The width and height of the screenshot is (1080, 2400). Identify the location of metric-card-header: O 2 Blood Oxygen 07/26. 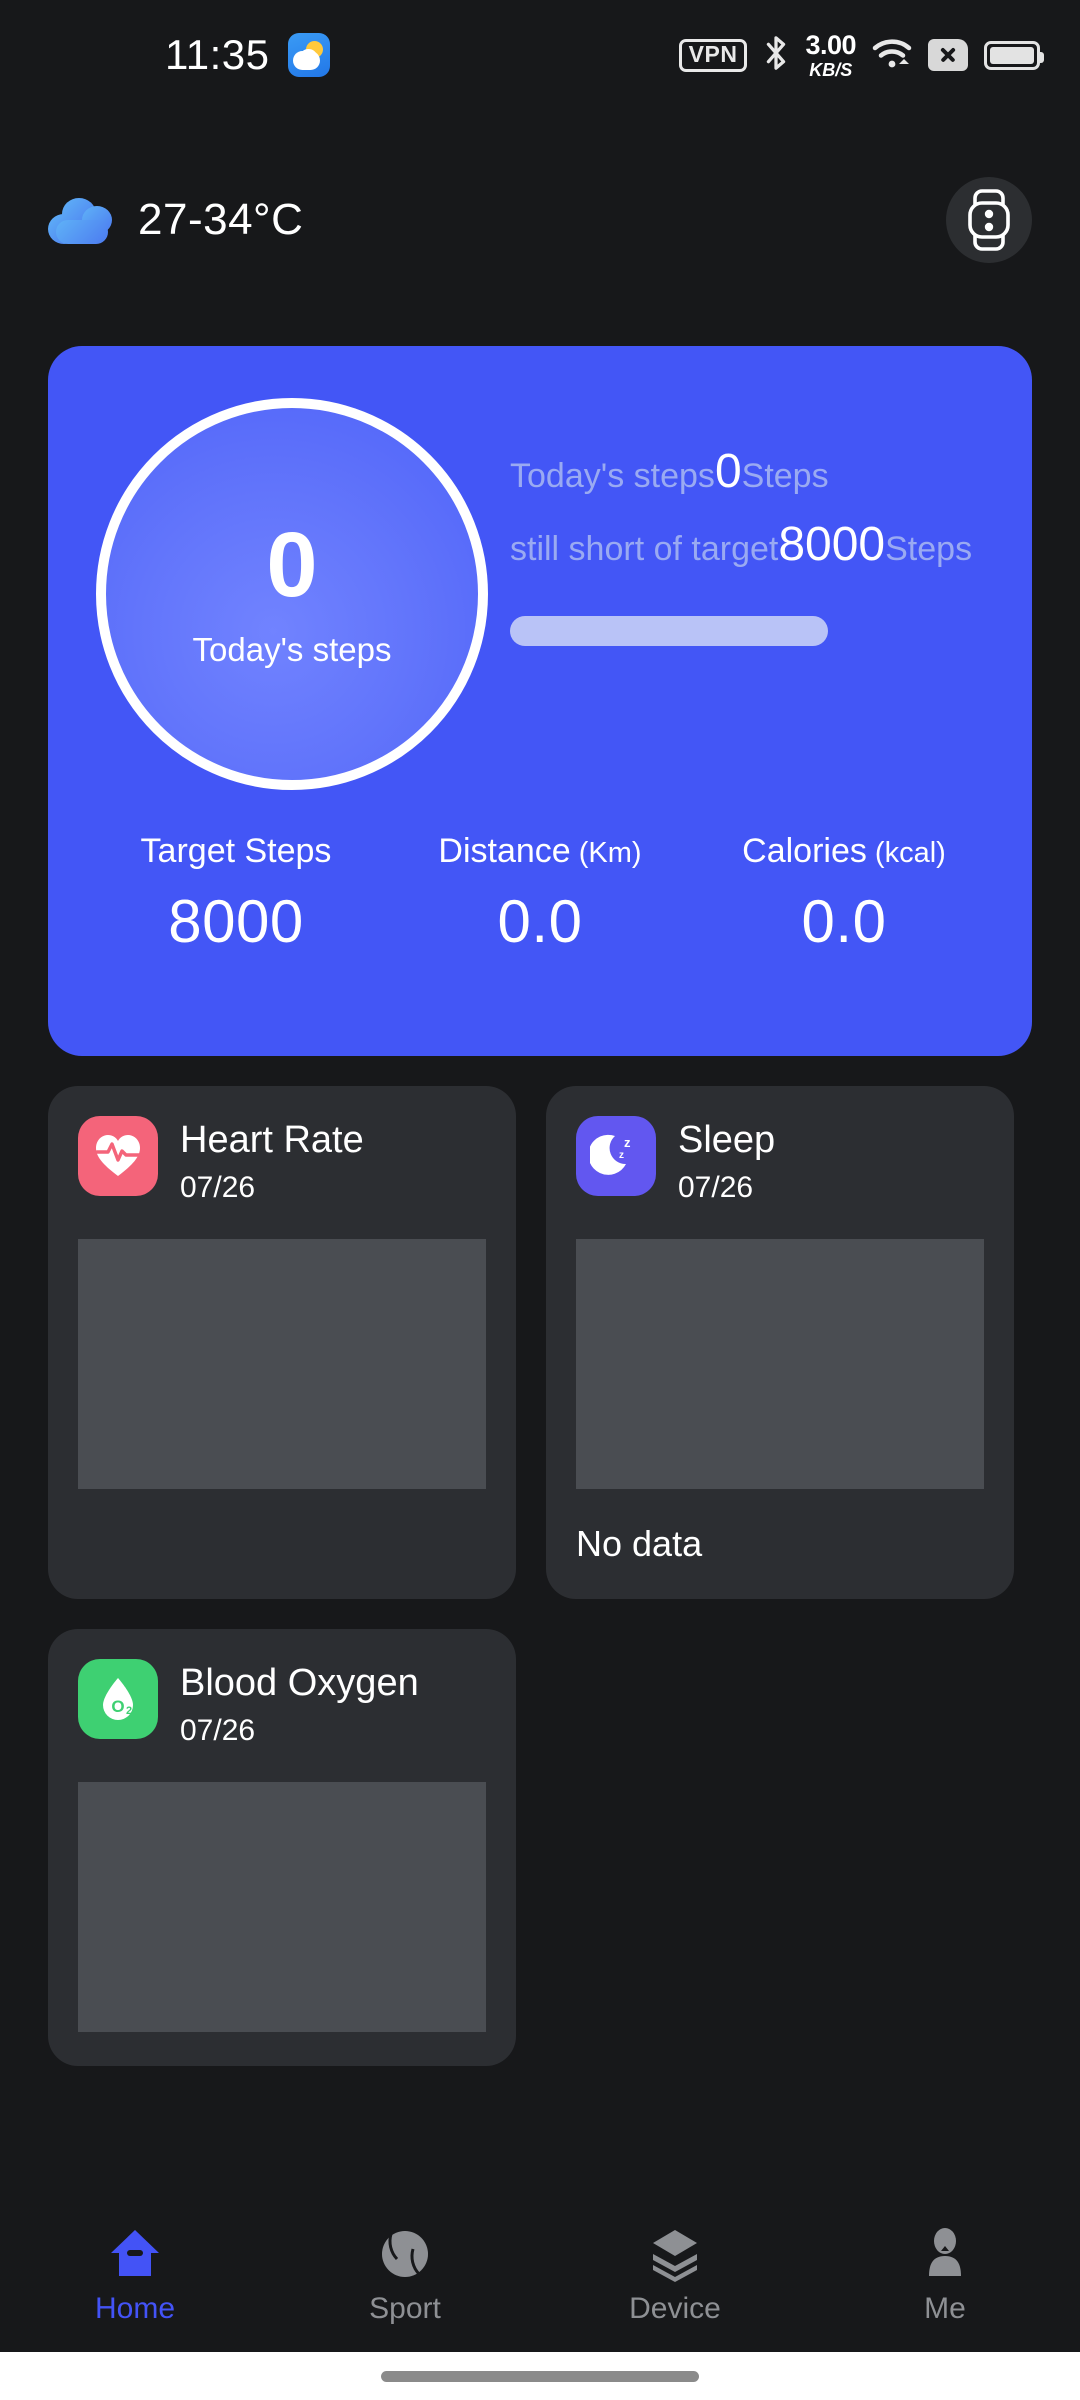
(282, 1703).